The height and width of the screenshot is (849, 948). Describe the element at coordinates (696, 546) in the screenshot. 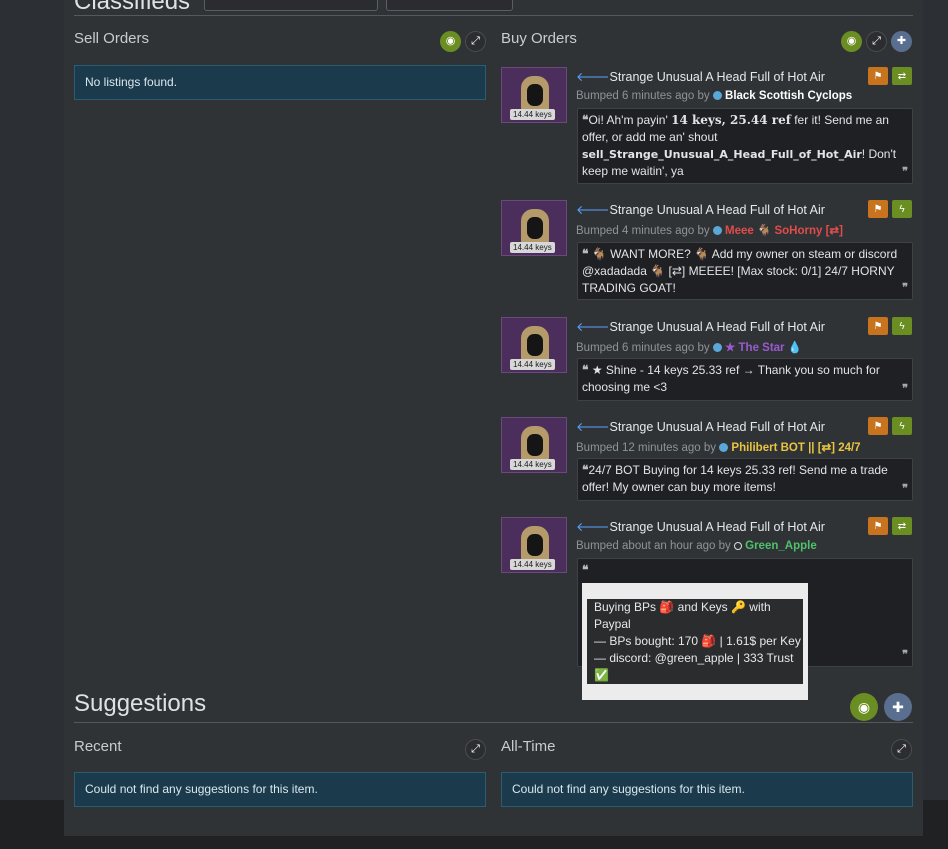

I see `bumped-line: Bumped about an hour ago by Green_Apple` at that location.